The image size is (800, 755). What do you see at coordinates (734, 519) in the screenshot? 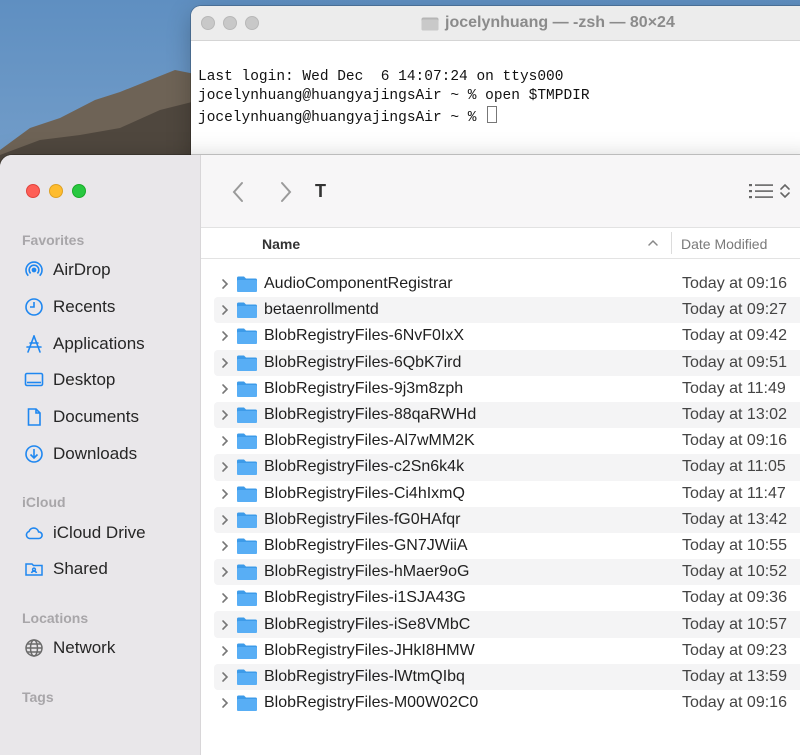
I see `file-date-modified: Today at 13:42` at bounding box center [734, 519].